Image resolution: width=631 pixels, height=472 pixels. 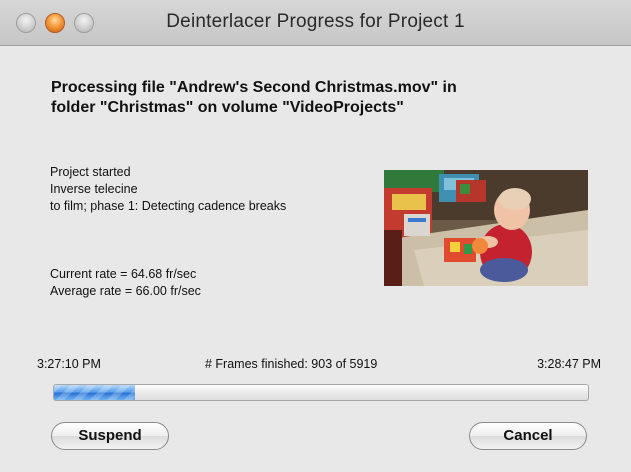 I want to click on start-time: 3:27:10 PM, so click(x=69, y=364).